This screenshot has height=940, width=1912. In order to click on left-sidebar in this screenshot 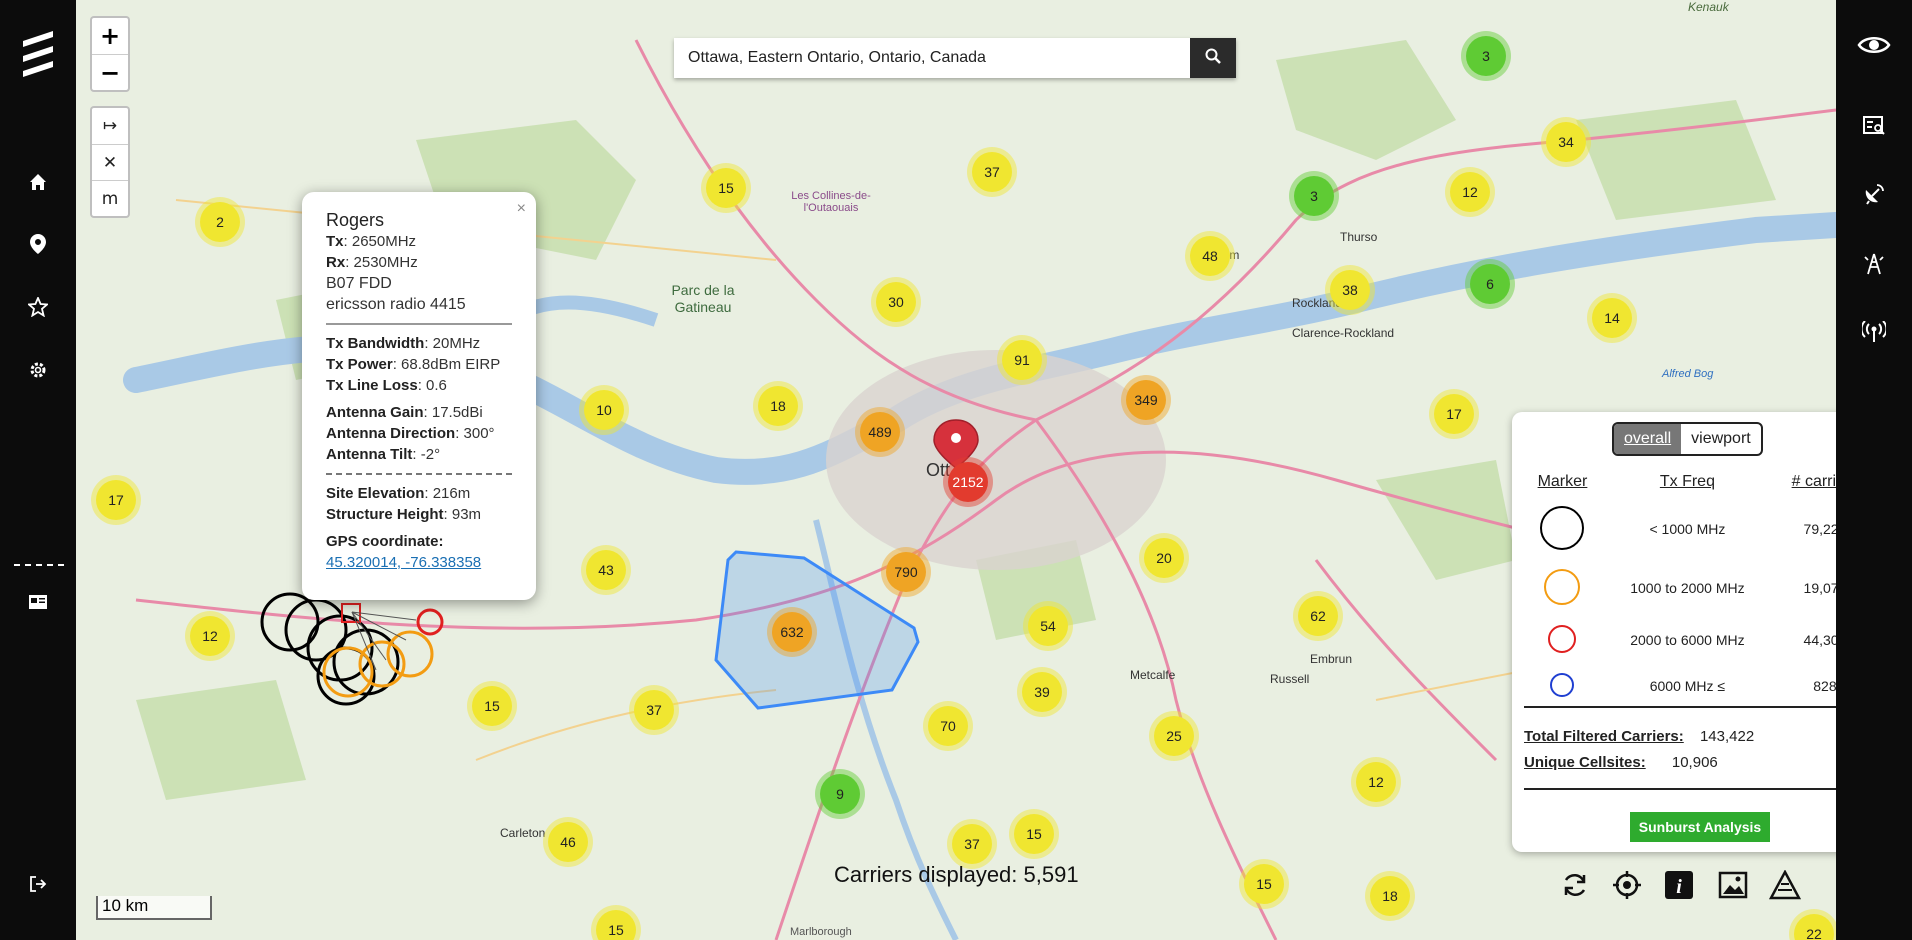, I will do `click(38, 470)`.